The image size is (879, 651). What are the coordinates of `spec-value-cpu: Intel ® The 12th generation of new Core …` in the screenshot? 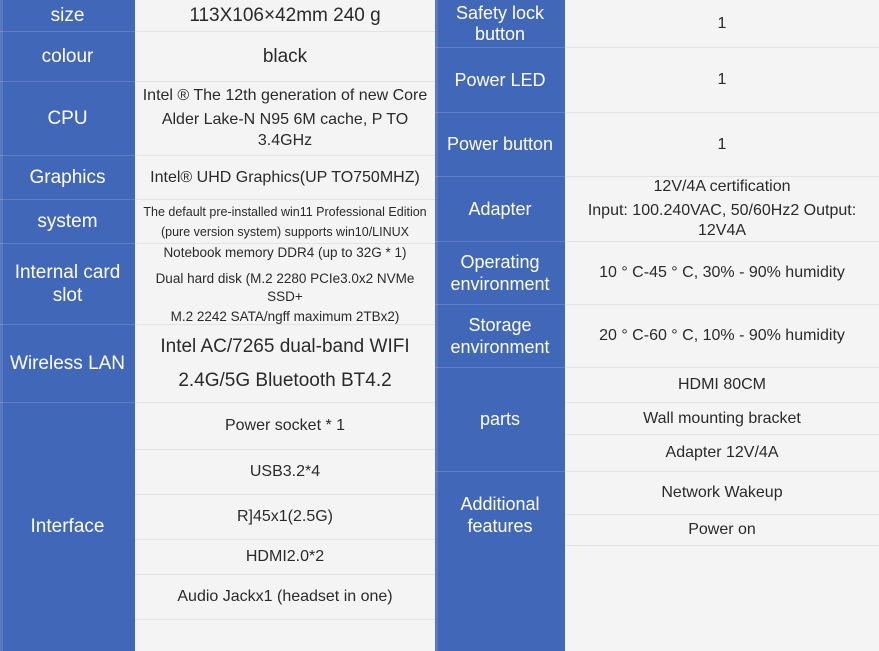 It's located at (285, 119).